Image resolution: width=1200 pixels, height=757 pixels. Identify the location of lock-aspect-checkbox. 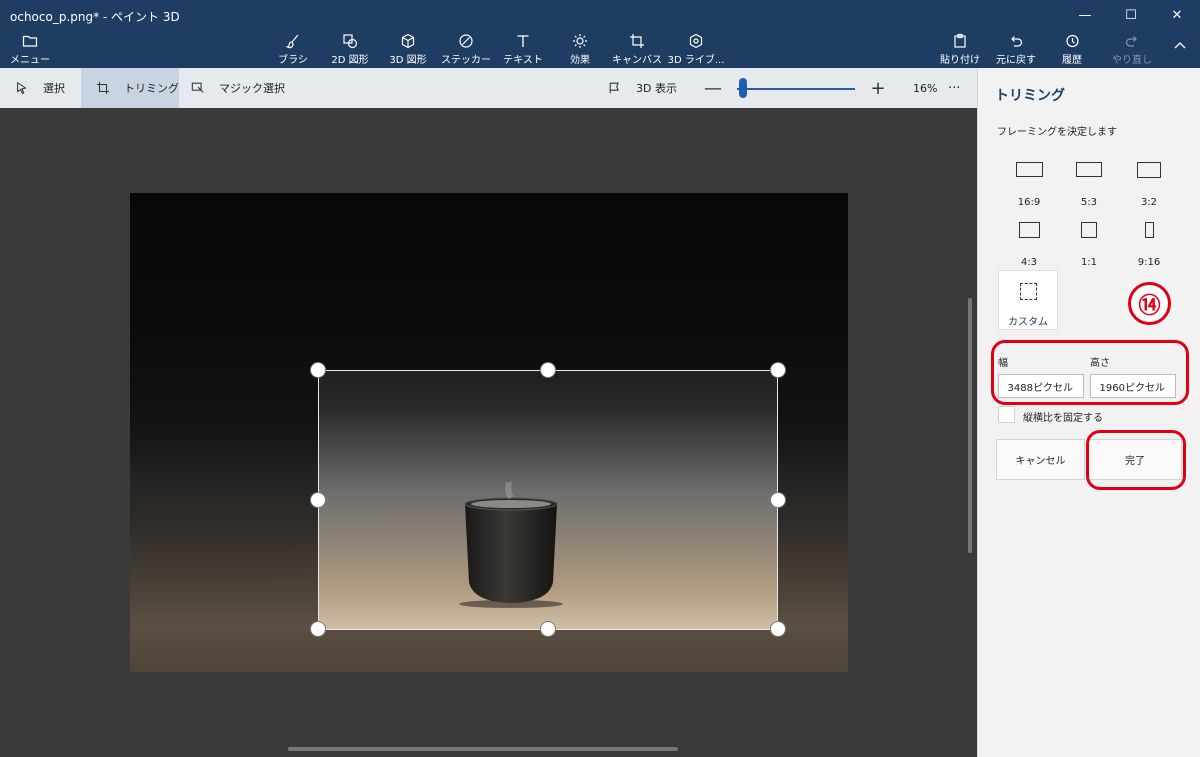
(1006, 414).